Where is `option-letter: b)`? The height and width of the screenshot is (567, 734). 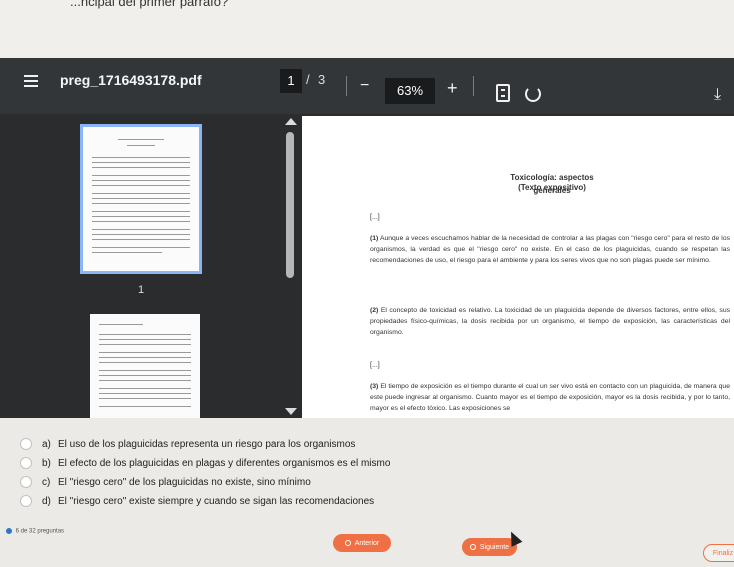 option-letter: b) is located at coordinates (46, 463).